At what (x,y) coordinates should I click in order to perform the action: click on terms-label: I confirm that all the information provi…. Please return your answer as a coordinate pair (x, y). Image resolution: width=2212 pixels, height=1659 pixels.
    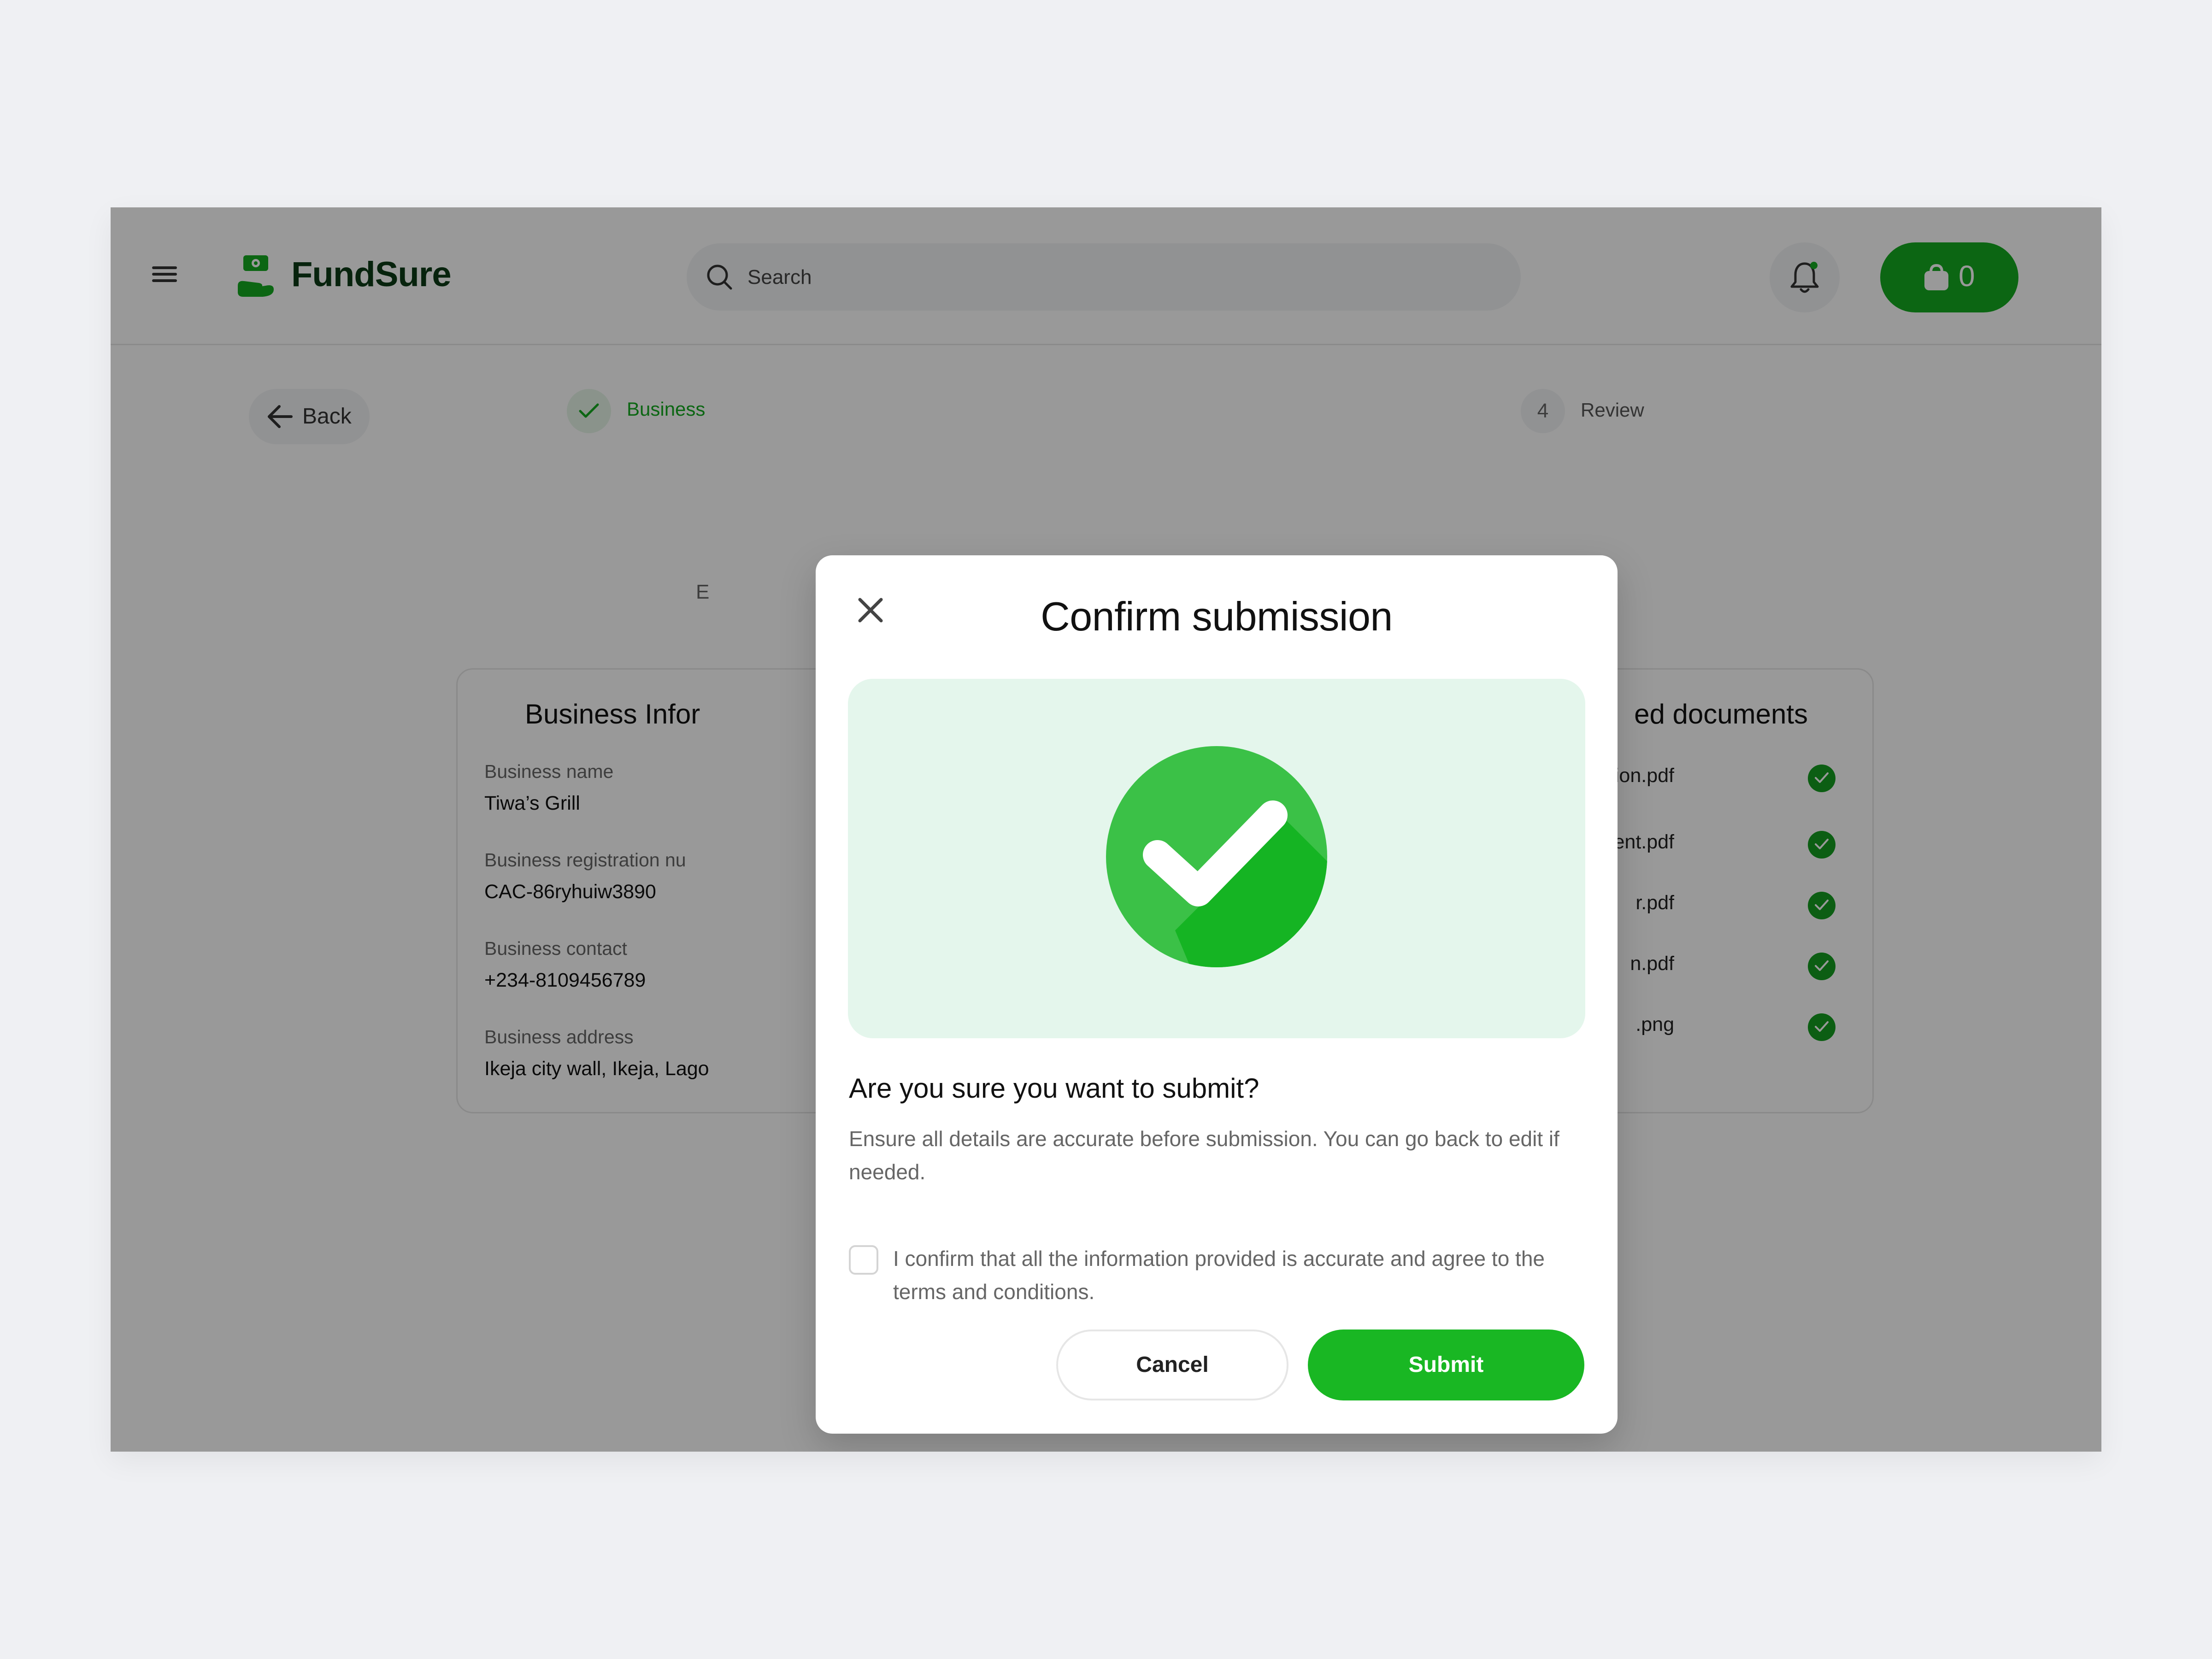
    Looking at the image, I should click on (1243, 1275).